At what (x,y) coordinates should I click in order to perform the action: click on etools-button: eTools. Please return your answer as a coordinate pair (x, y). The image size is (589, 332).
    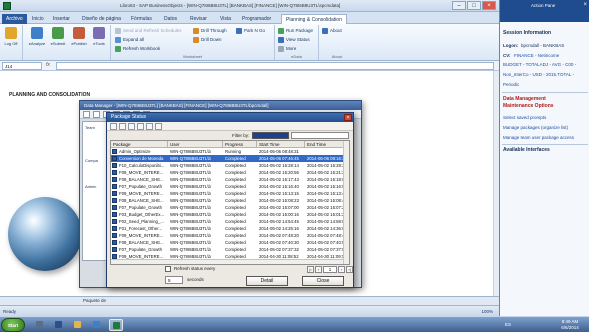
    Looking at the image, I should click on (99, 39).